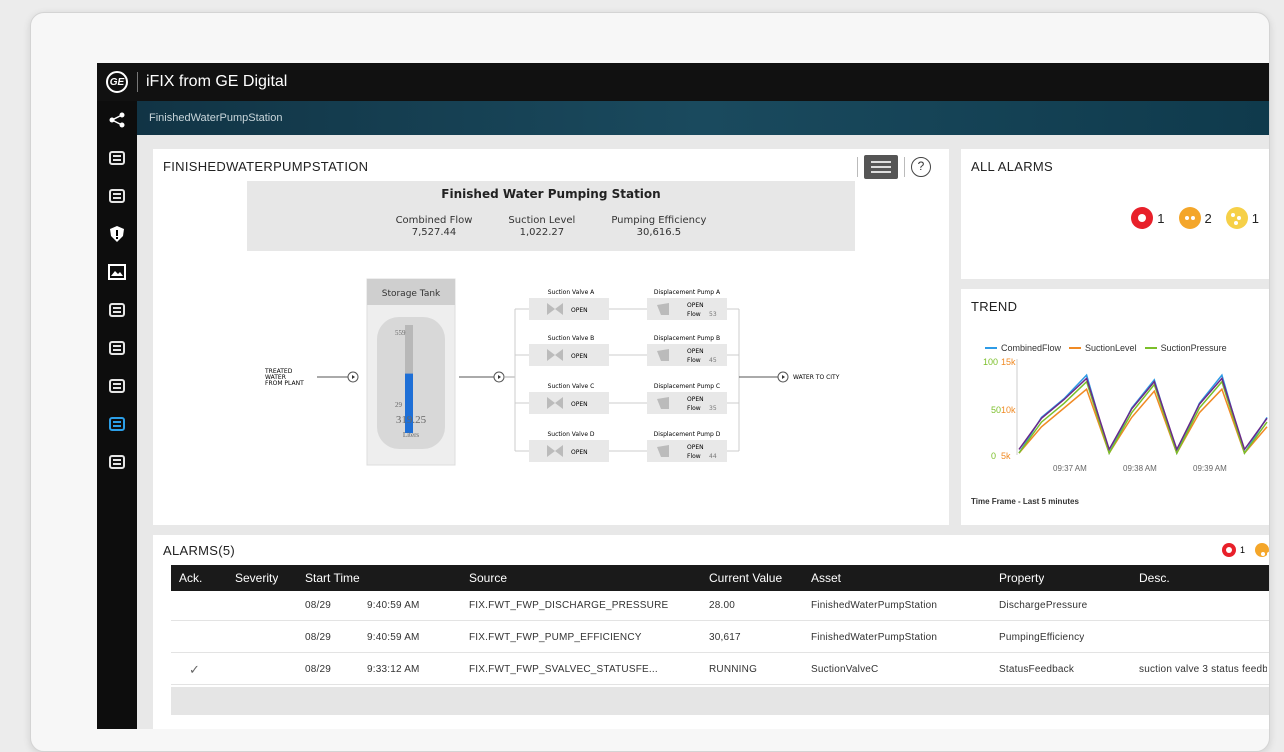 Image resolution: width=1284 pixels, height=752 pixels. Describe the element at coordinates (579, 452) in the screenshot. I see `valve-d-status: OPEN` at that location.